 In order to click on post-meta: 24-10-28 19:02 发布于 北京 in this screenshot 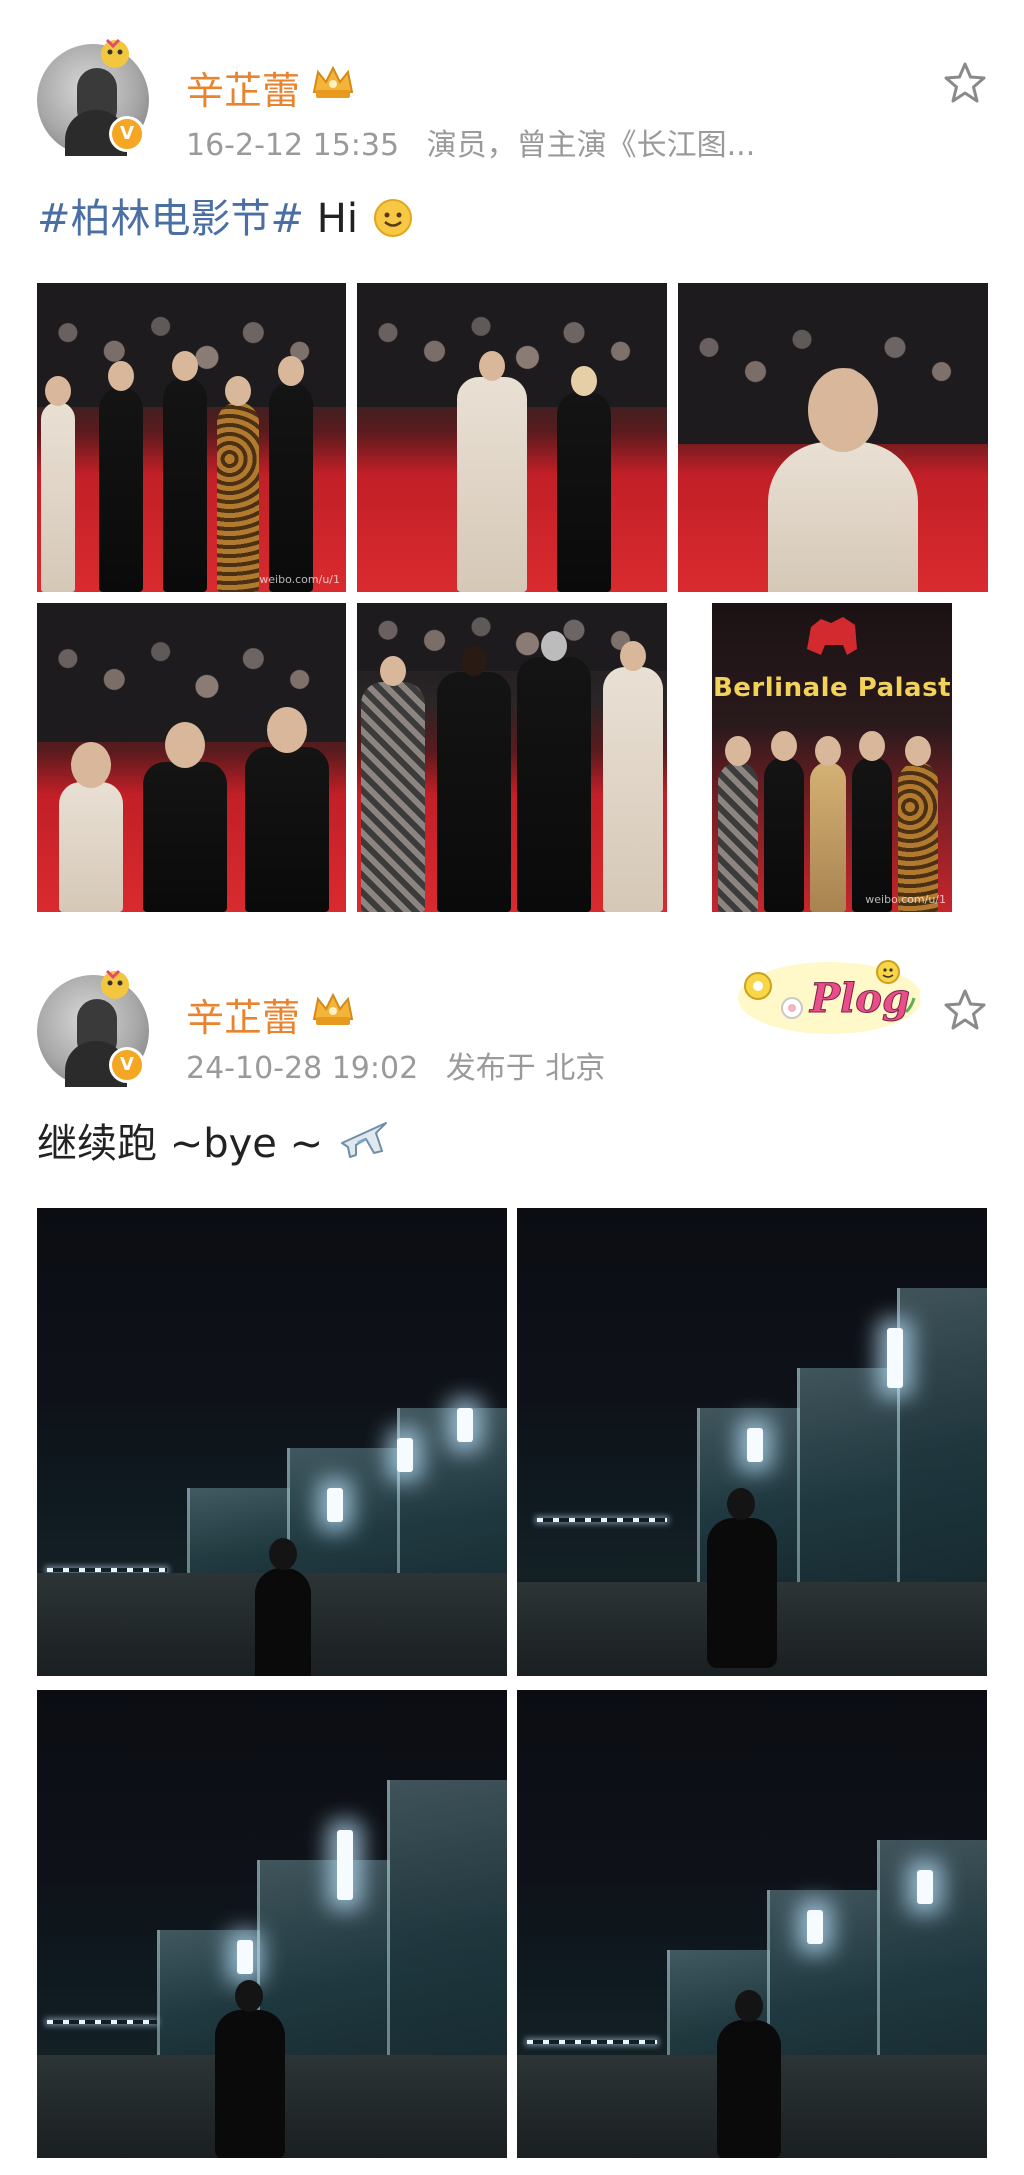, I will do `click(395, 1065)`.